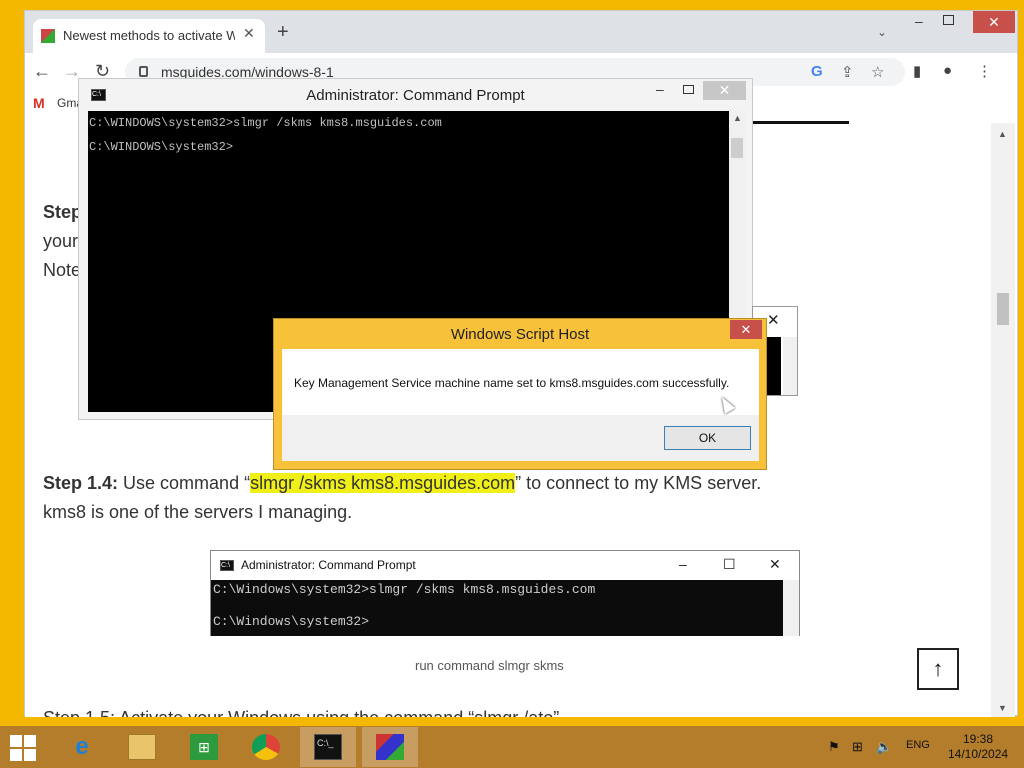 The image size is (1024, 768). Describe the element at coordinates (39, 103) in the screenshot. I see `gmail-icon: M` at that location.